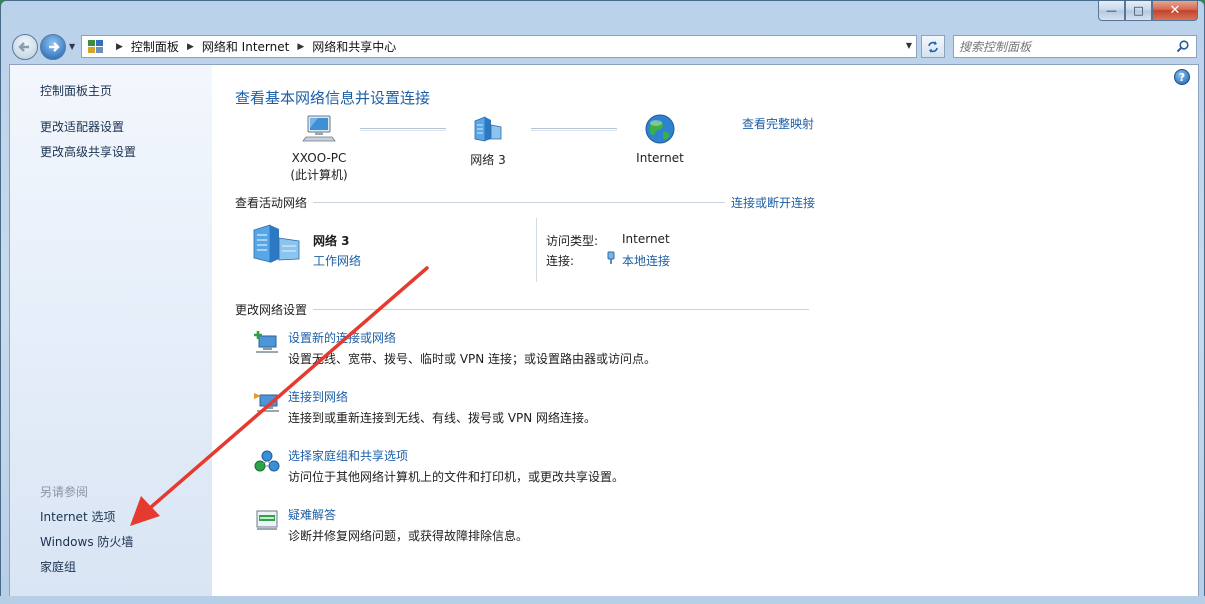 The image size is (1205, 604). I want to click on breadcrumb: 控制面板 ▶ 网络和 Internet ▶ 网络和共享中心, so click(263, 46).